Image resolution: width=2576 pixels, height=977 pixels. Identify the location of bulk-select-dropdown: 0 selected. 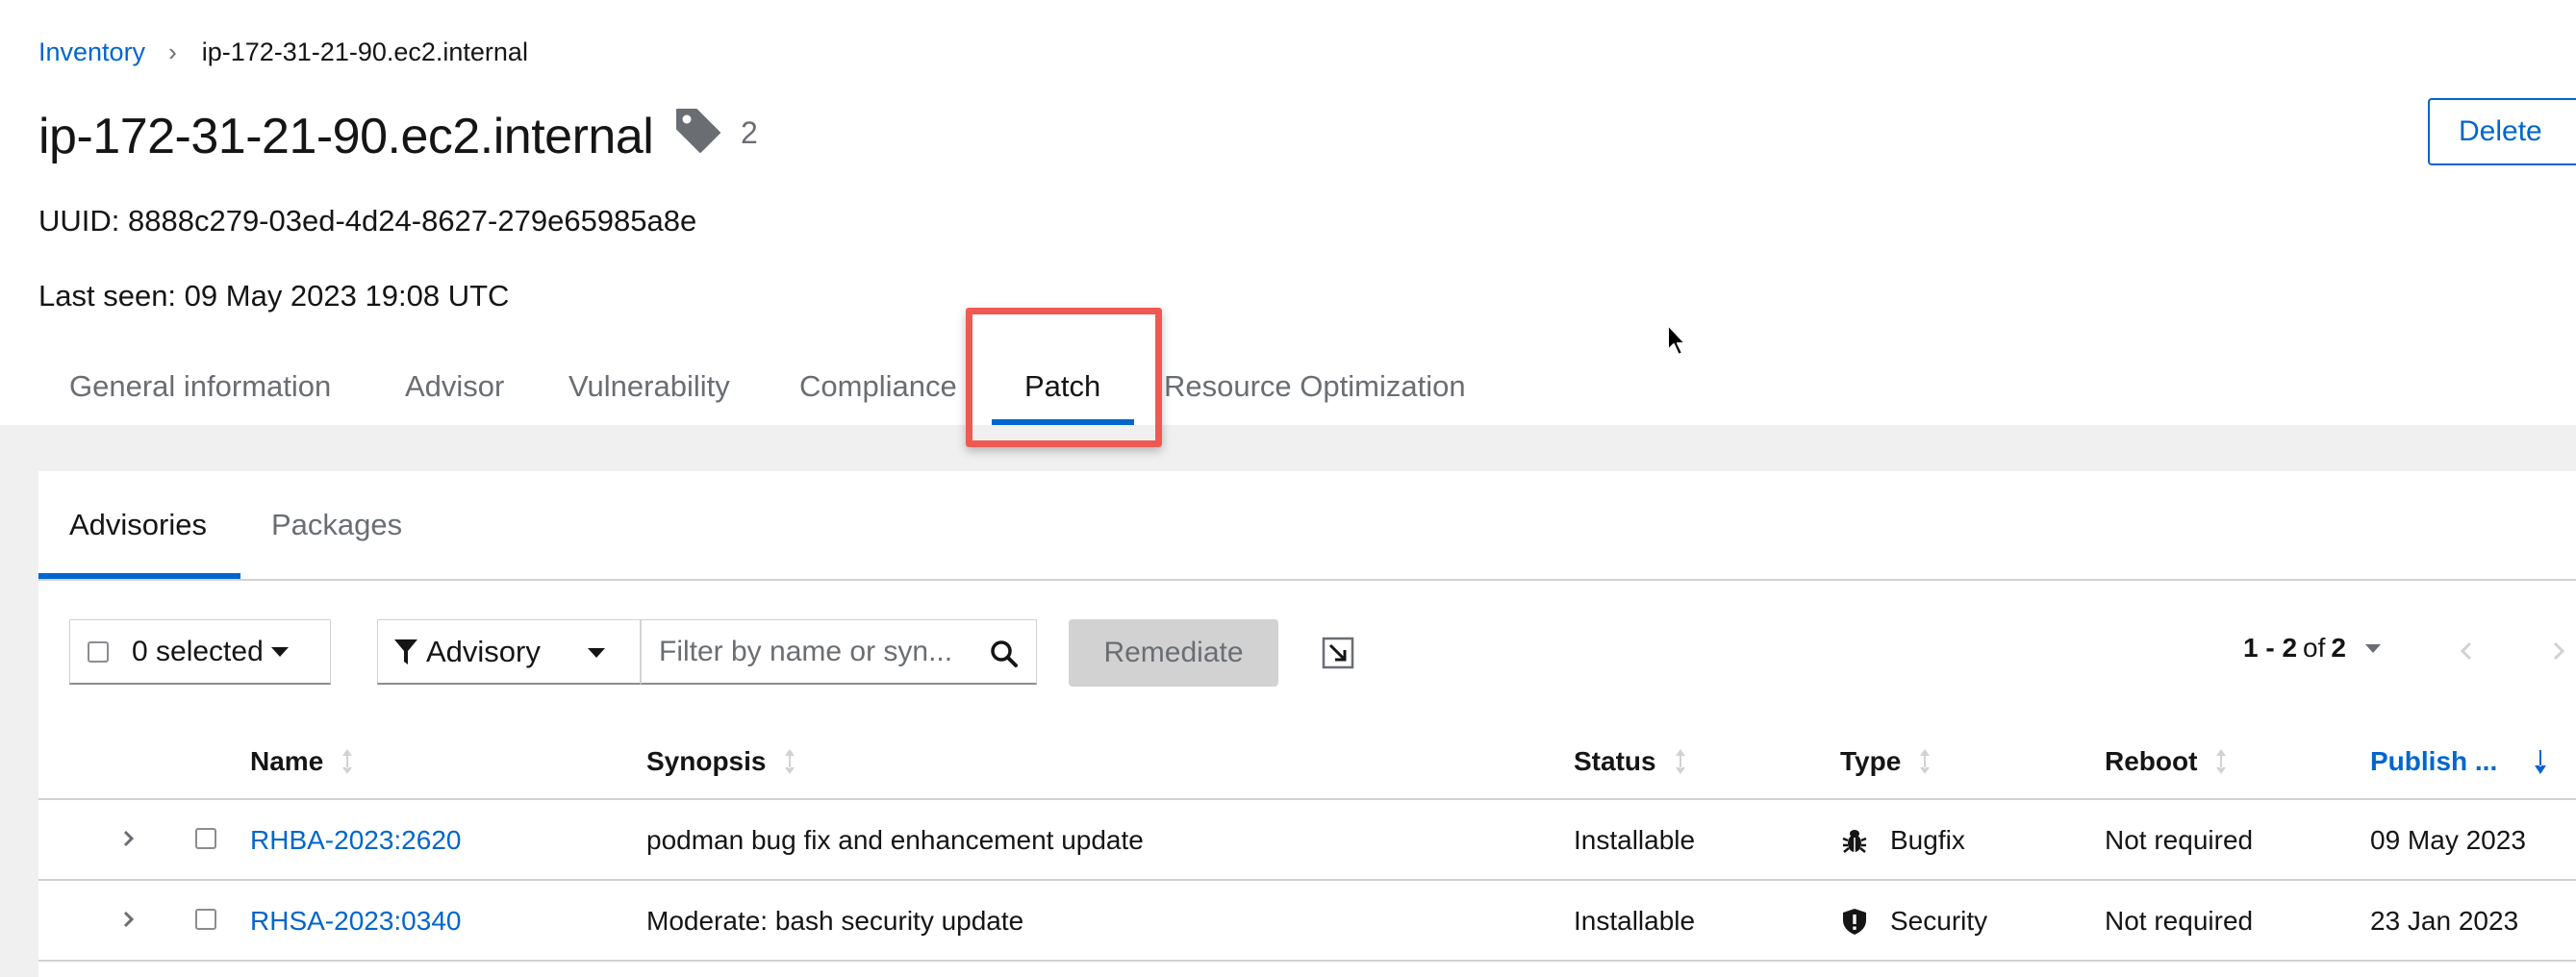
(200, 652).